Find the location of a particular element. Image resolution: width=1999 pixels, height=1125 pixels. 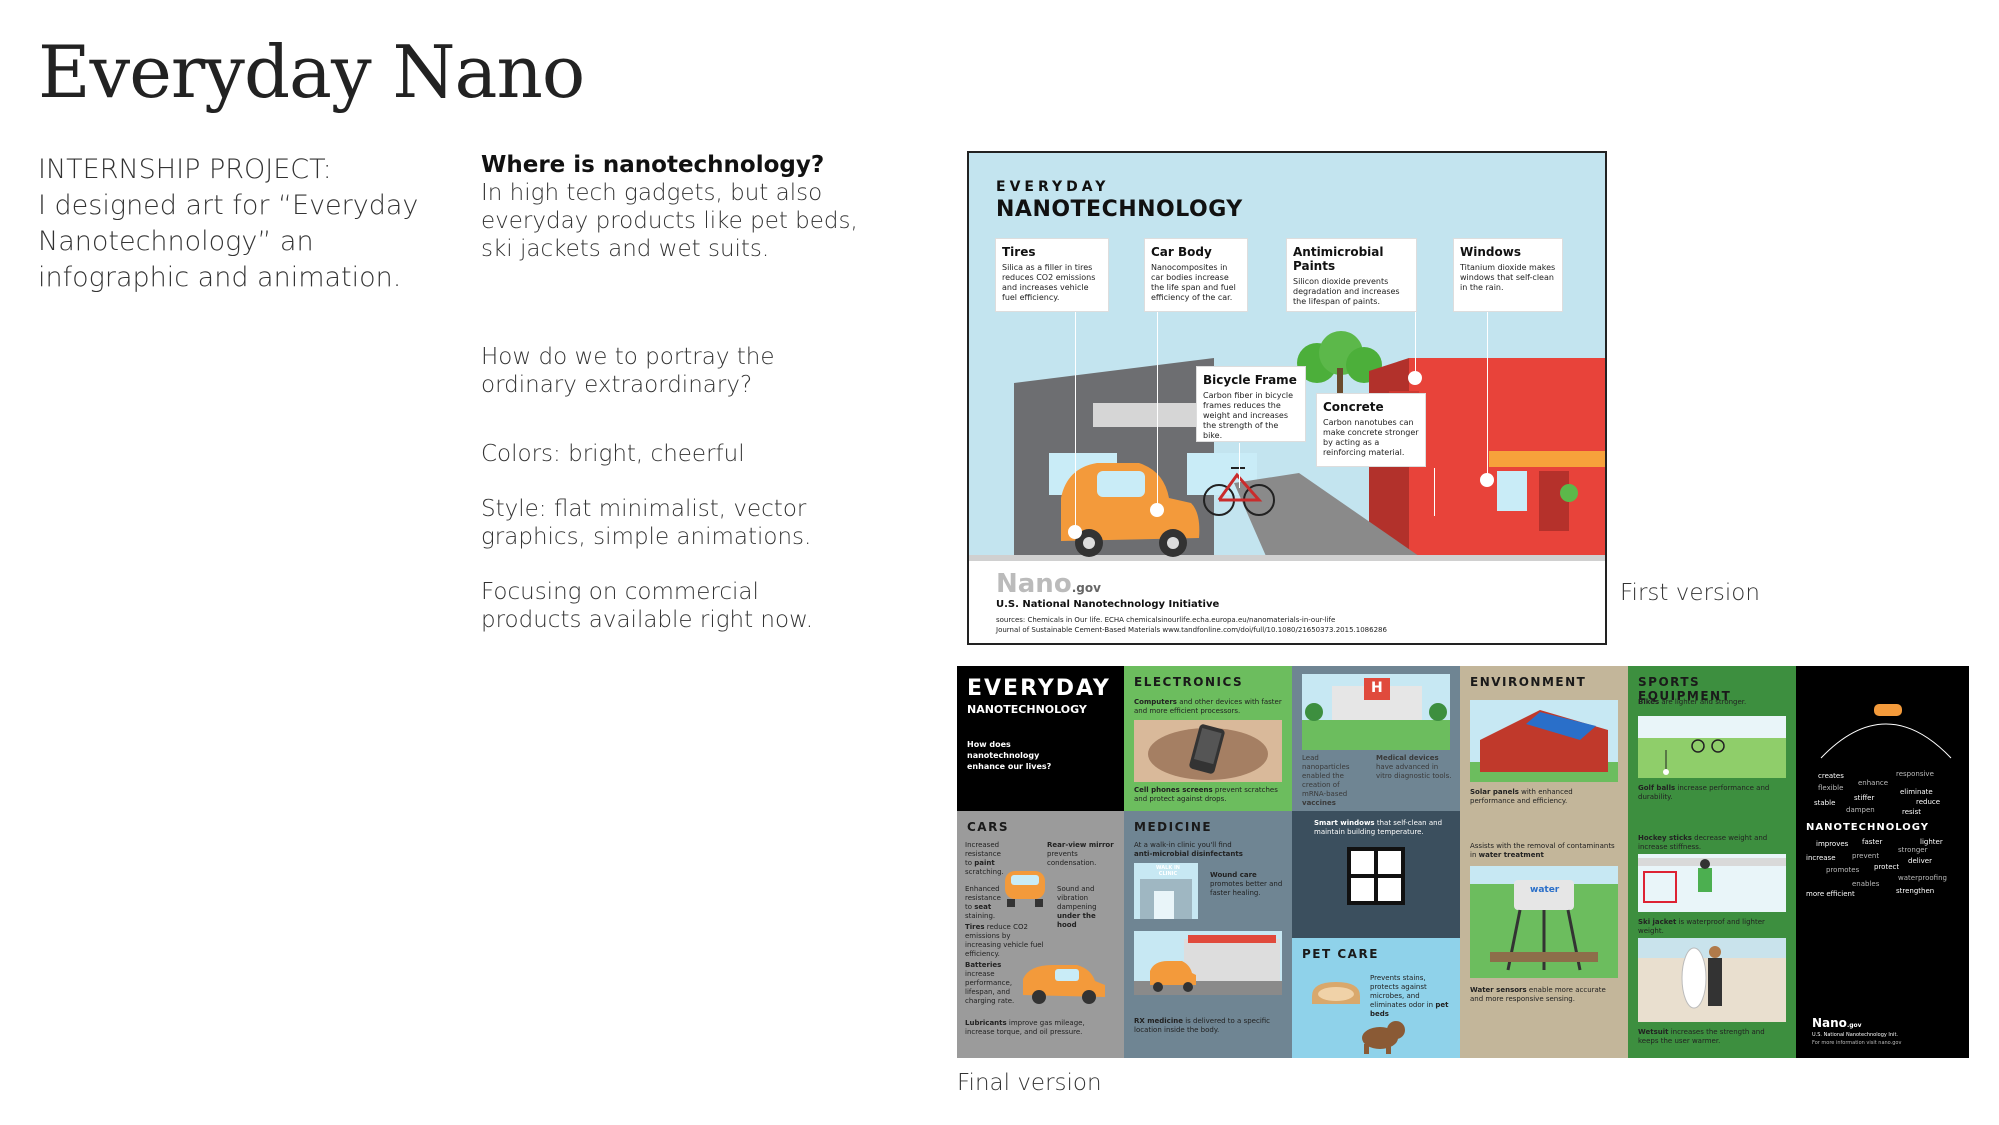

cars-text-seat: Enhanced resistance to seat staining. is located at coordinates (983, 902).